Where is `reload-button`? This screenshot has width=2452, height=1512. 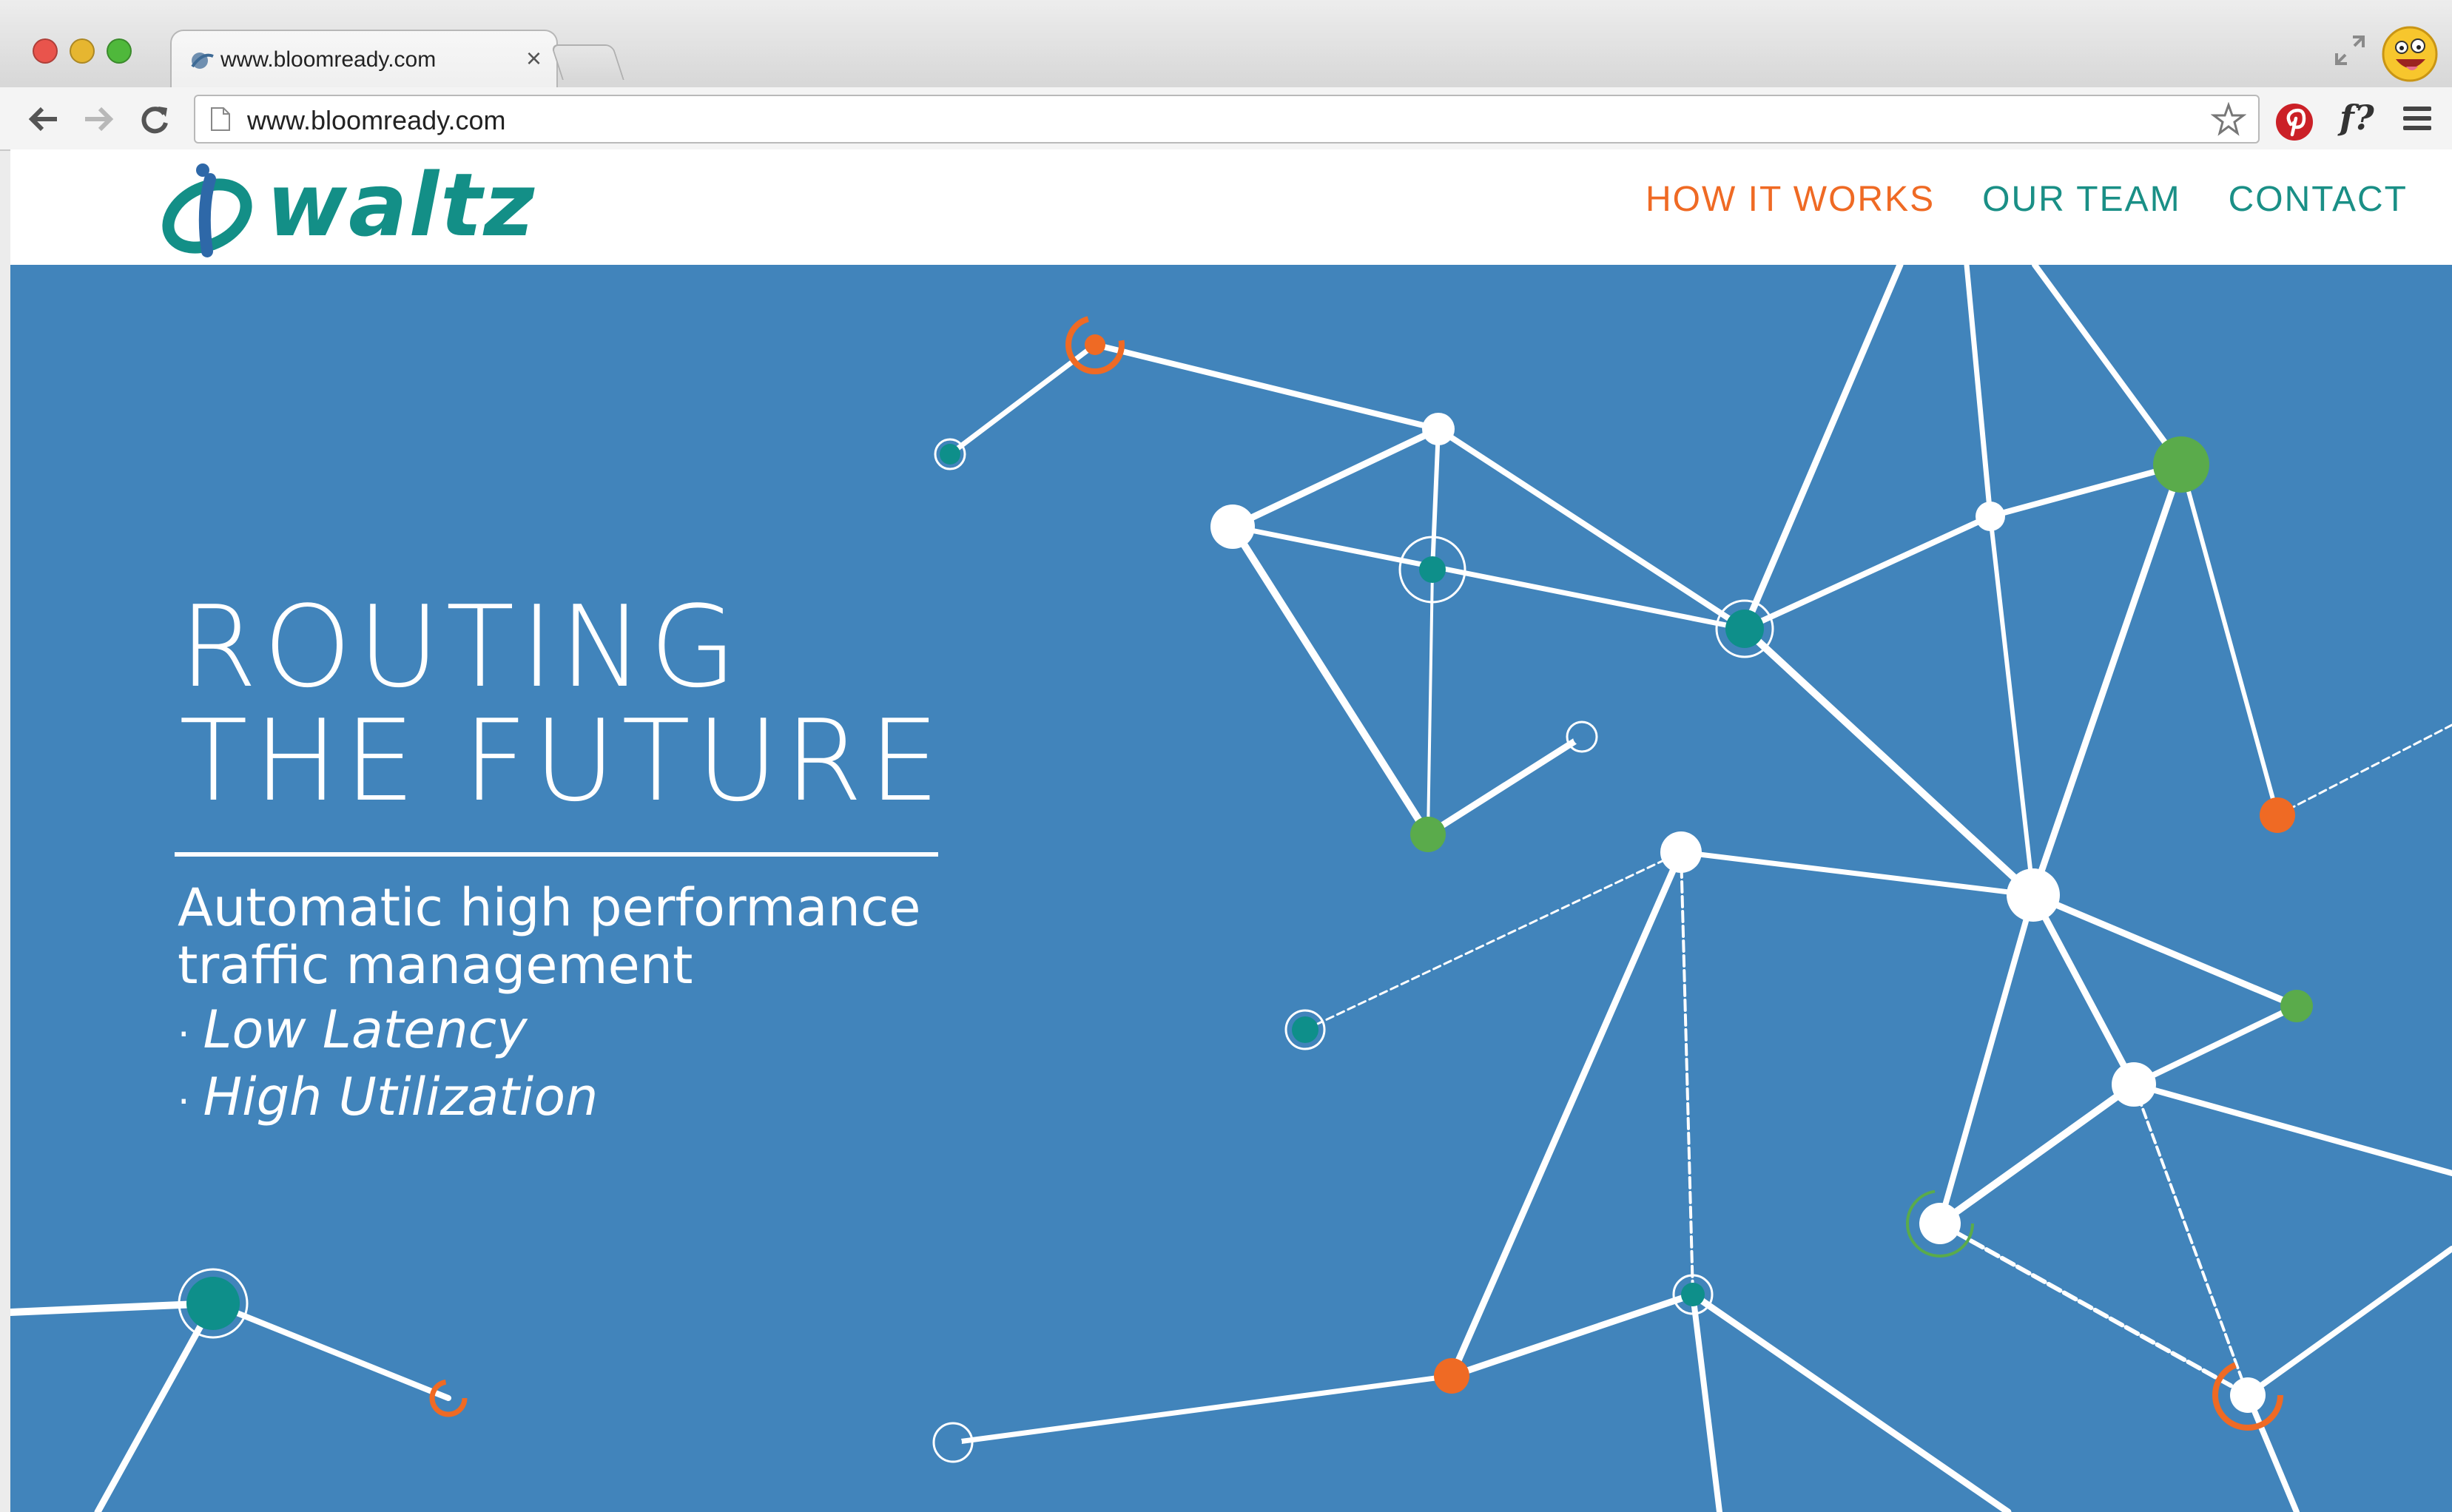
reload-button is located at coordinates (154, 119).